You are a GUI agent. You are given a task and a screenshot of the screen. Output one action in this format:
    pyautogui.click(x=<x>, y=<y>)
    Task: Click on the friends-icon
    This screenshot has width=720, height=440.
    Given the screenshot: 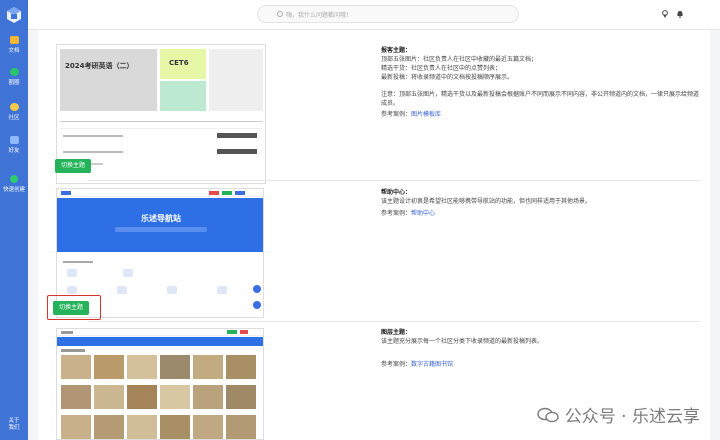 What is the action you would take?
    pyautogui.click(x=14, y=140)
    